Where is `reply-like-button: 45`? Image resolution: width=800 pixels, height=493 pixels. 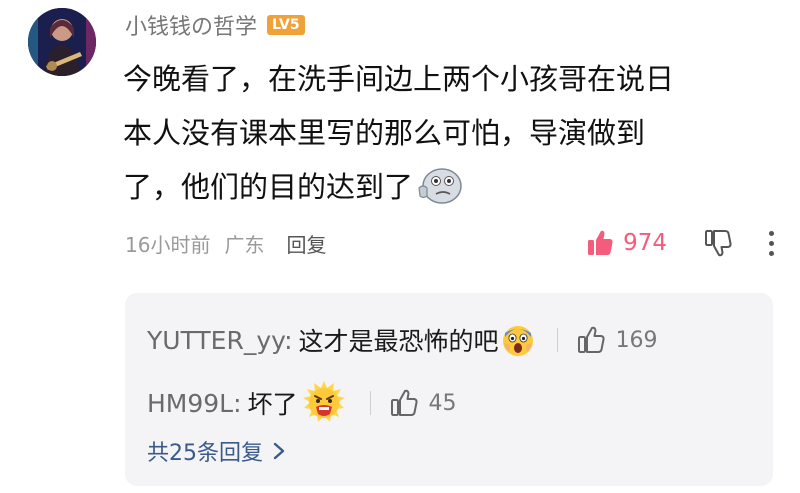
reply-like-button: 45 is located at coordinates (423, 403).